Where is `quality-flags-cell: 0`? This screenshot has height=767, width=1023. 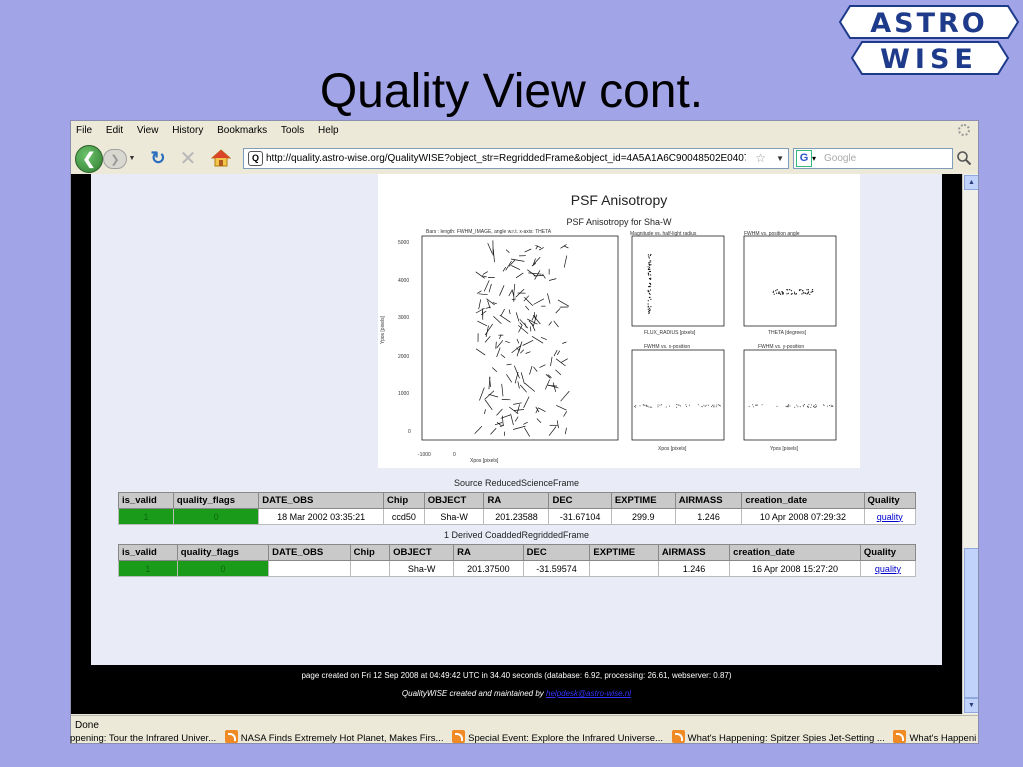 quality-flags-cell: 0 is located at coordinates (216, 516).